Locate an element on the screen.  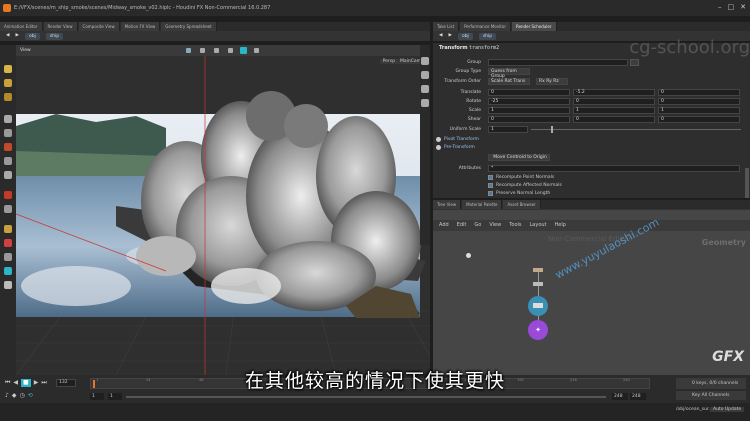
uniform-scale-field: 1 is located at coordinates (508, 129).